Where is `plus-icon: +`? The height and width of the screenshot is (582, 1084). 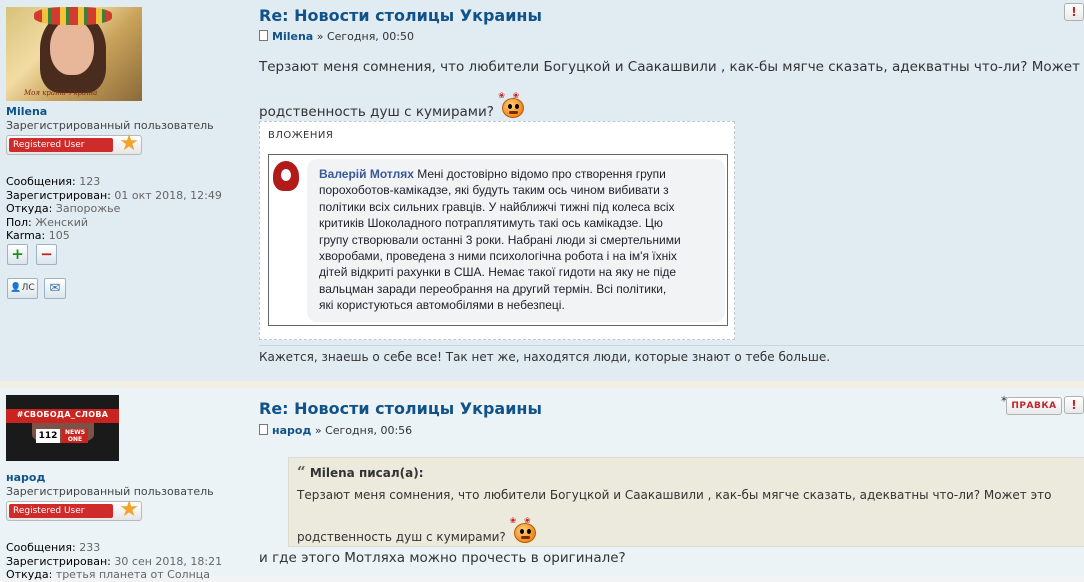
plus-icon: + is located at coordinates (17, 254).